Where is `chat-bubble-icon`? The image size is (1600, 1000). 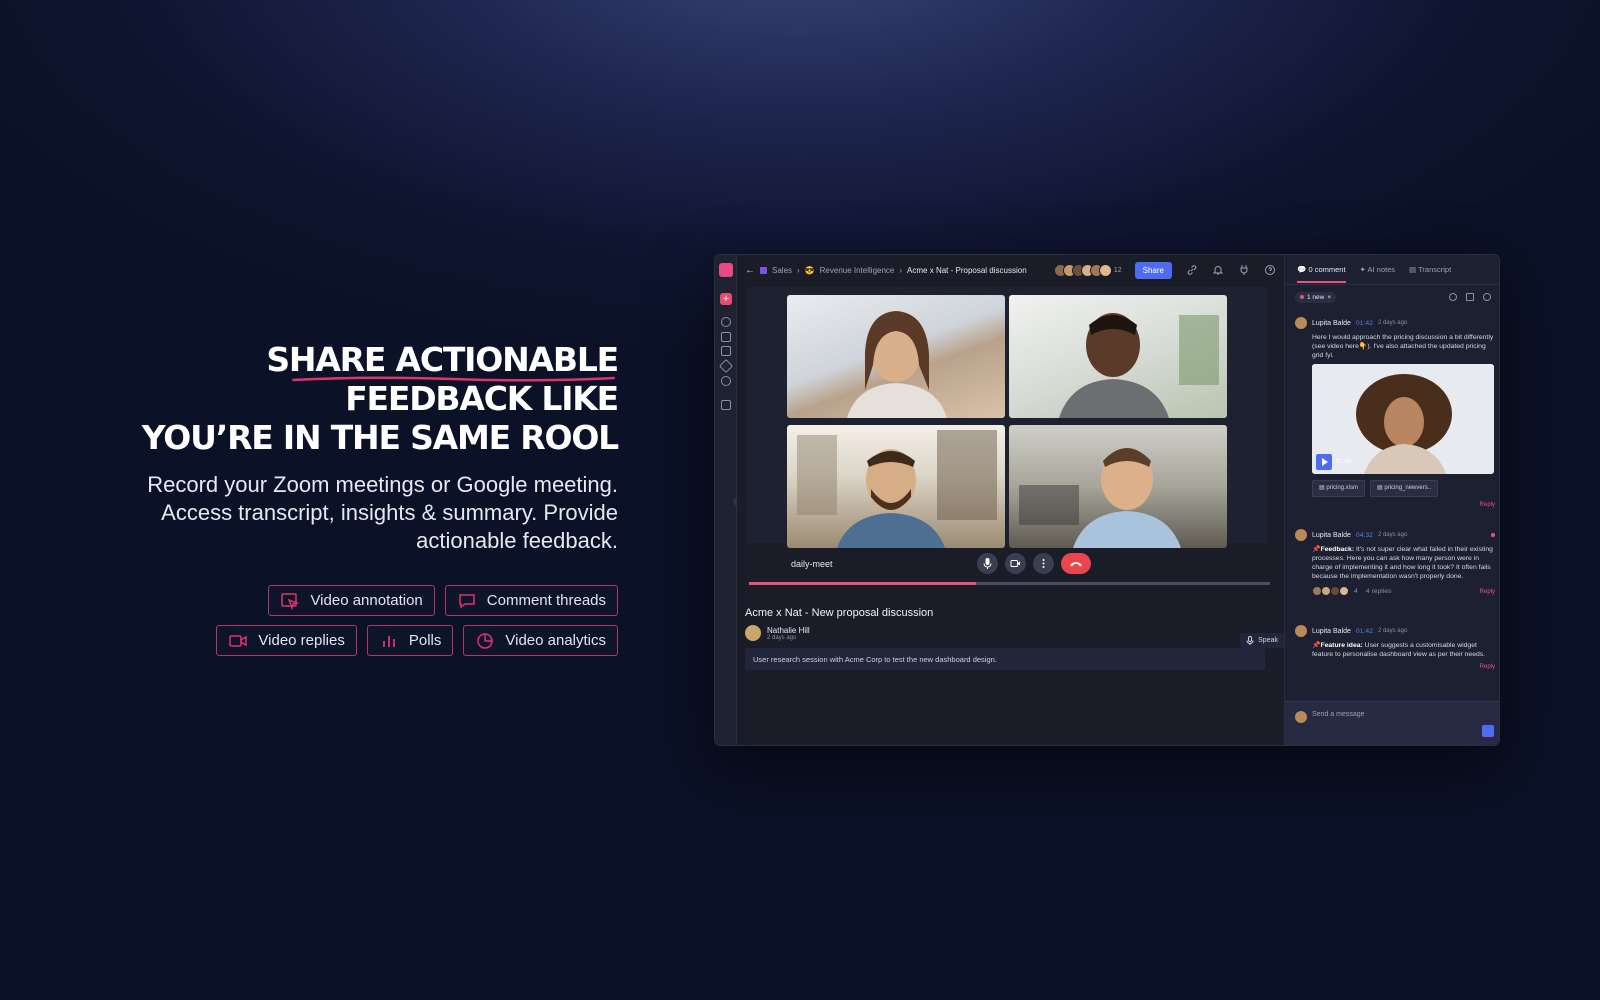 chat-bubble-icon is located at coordinates (467, 600).